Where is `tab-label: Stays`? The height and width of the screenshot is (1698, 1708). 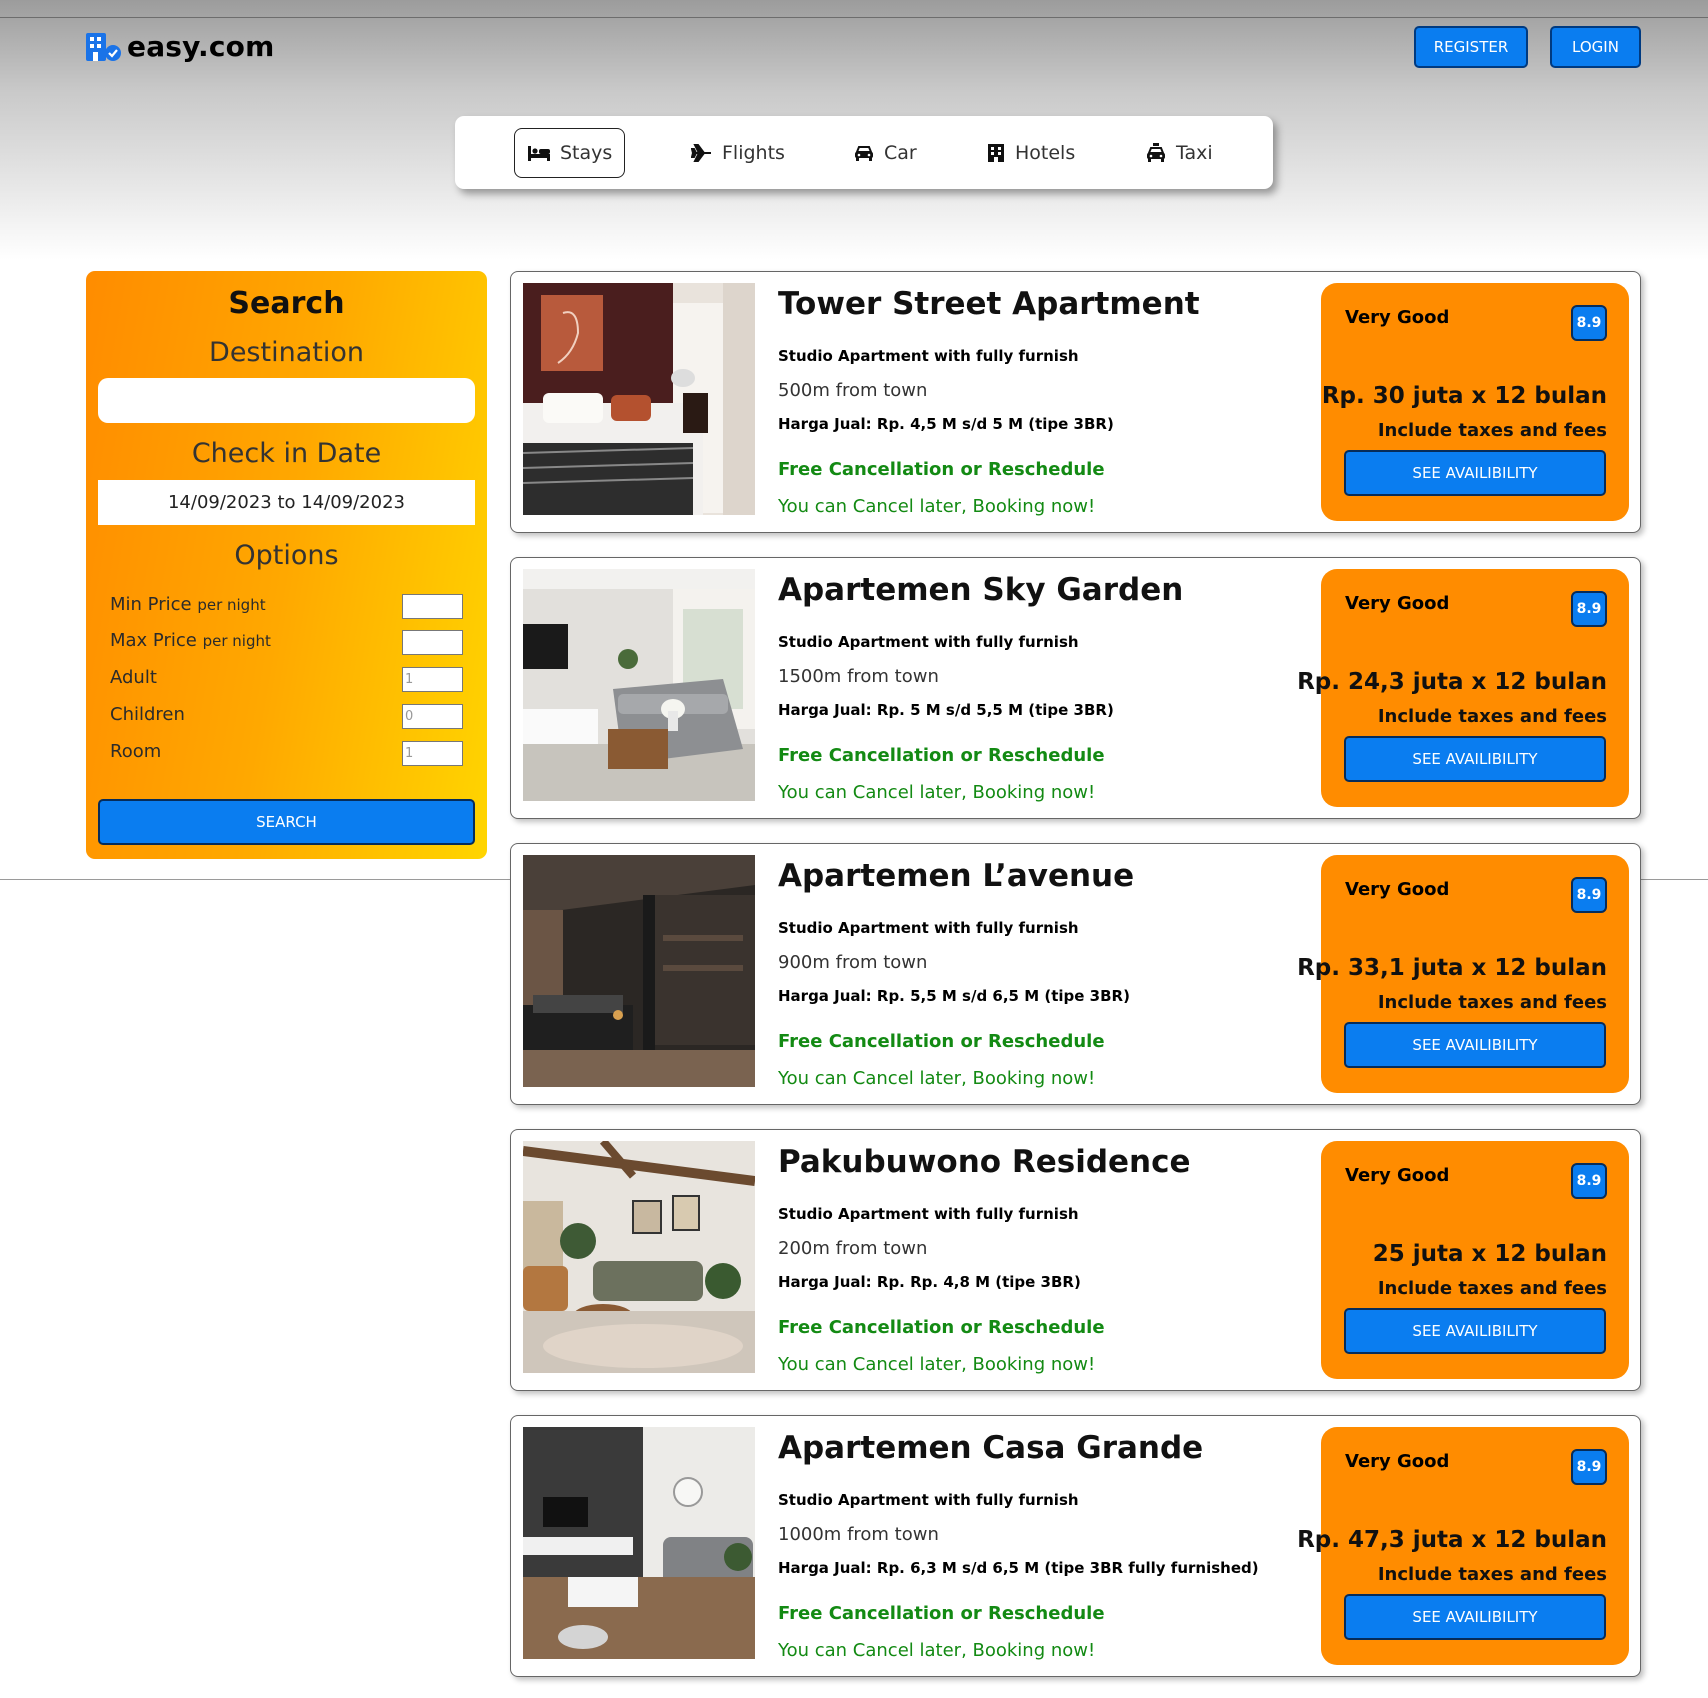 tab-label: Stays is located at coordinates (586, 153).